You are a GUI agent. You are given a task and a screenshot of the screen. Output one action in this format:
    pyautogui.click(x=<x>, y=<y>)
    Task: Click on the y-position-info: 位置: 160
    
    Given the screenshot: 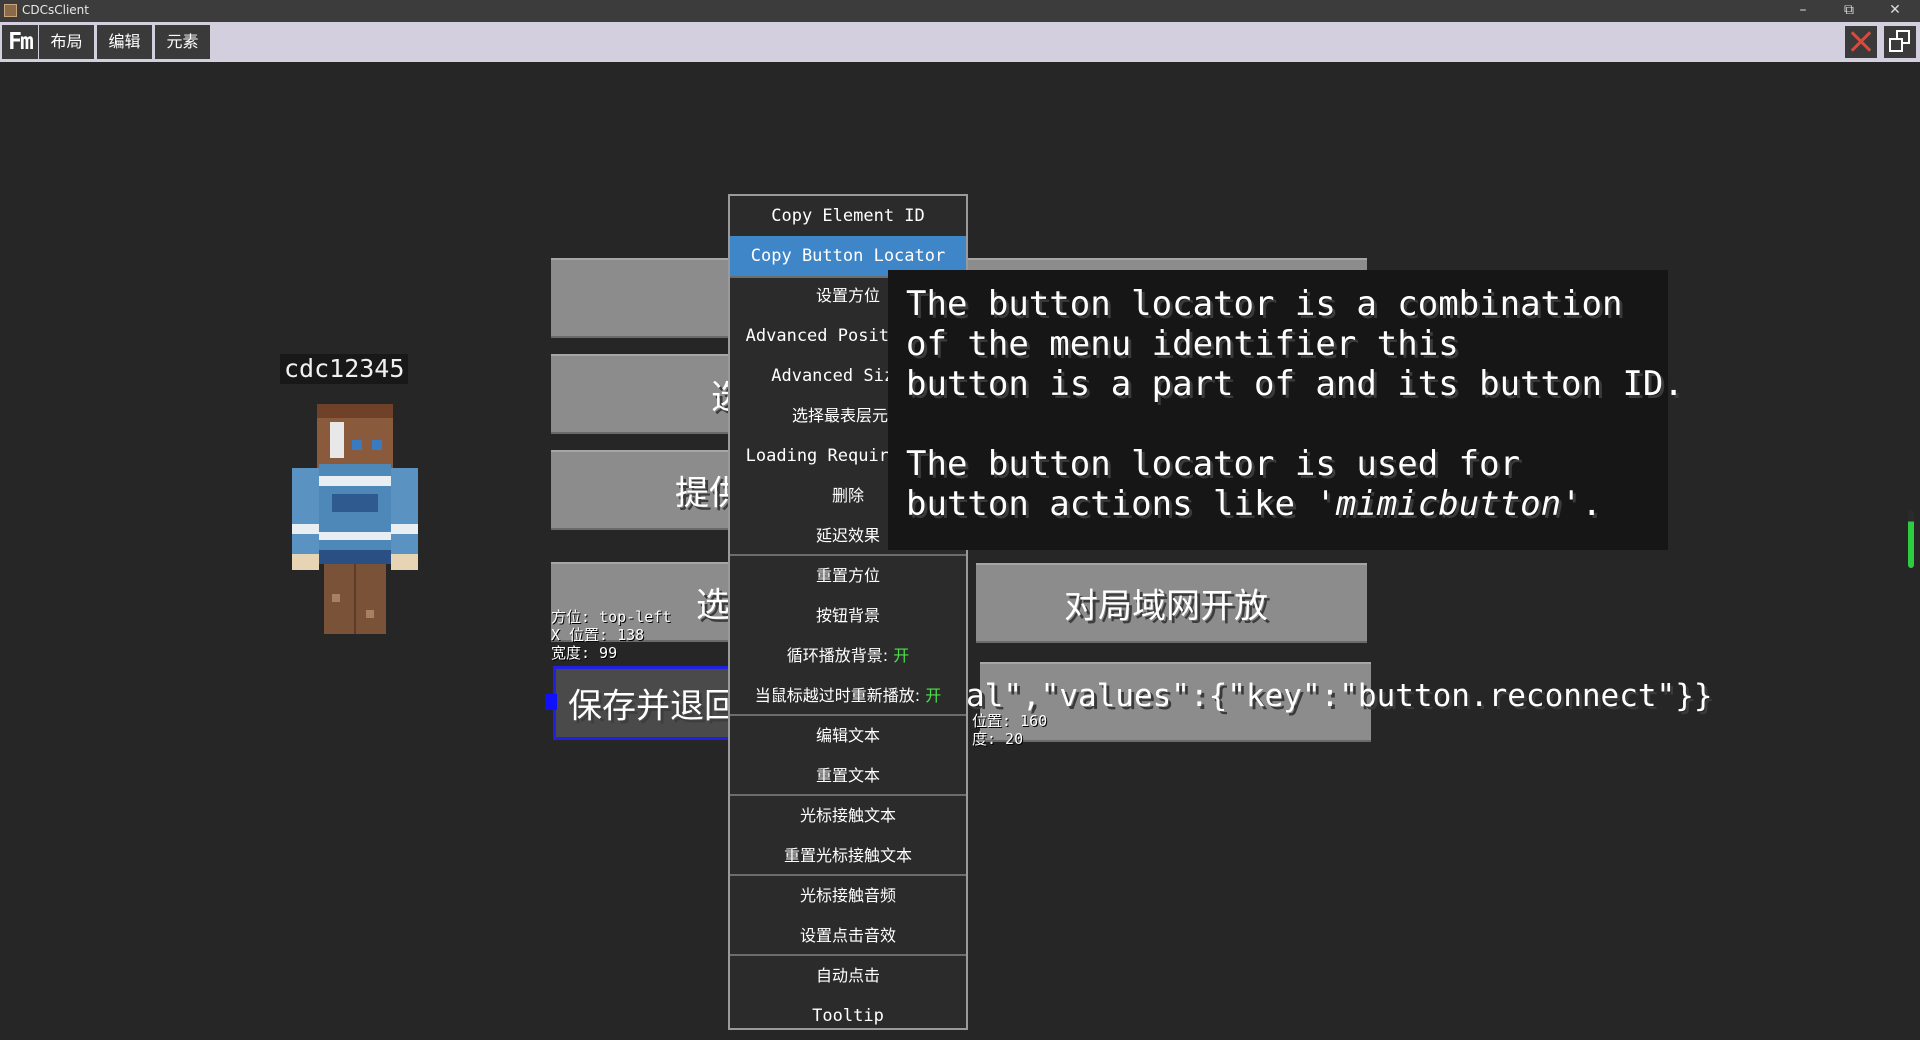 What is the action you would take?
    pyautogui.click(x=1010, y=721)
    